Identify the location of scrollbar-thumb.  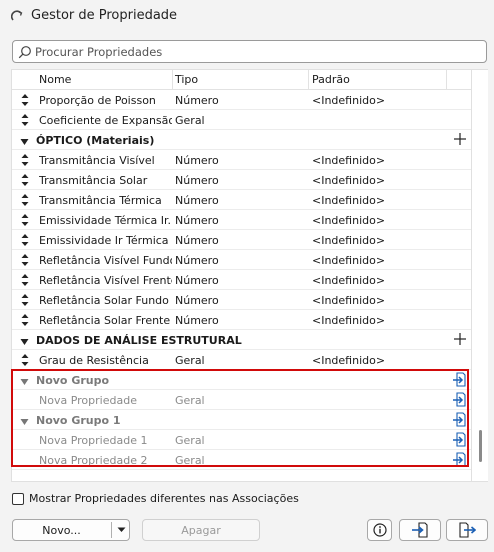
(480, 446).